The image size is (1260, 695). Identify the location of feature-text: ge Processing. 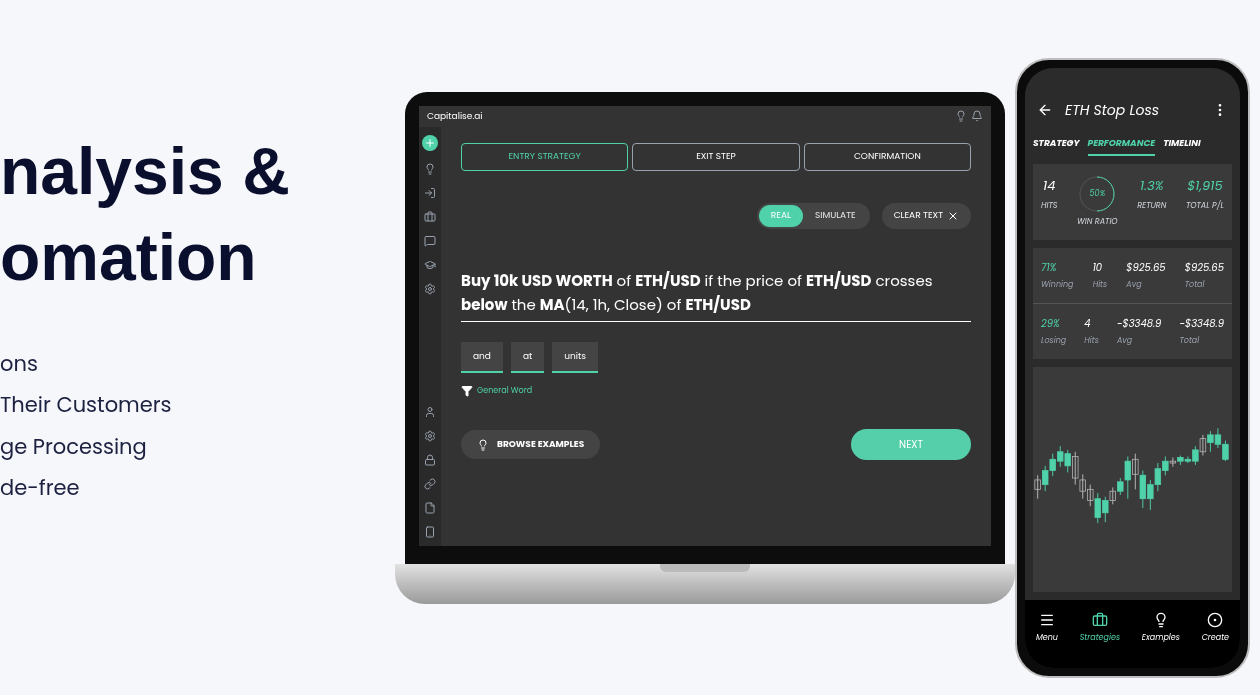
(73, 446).